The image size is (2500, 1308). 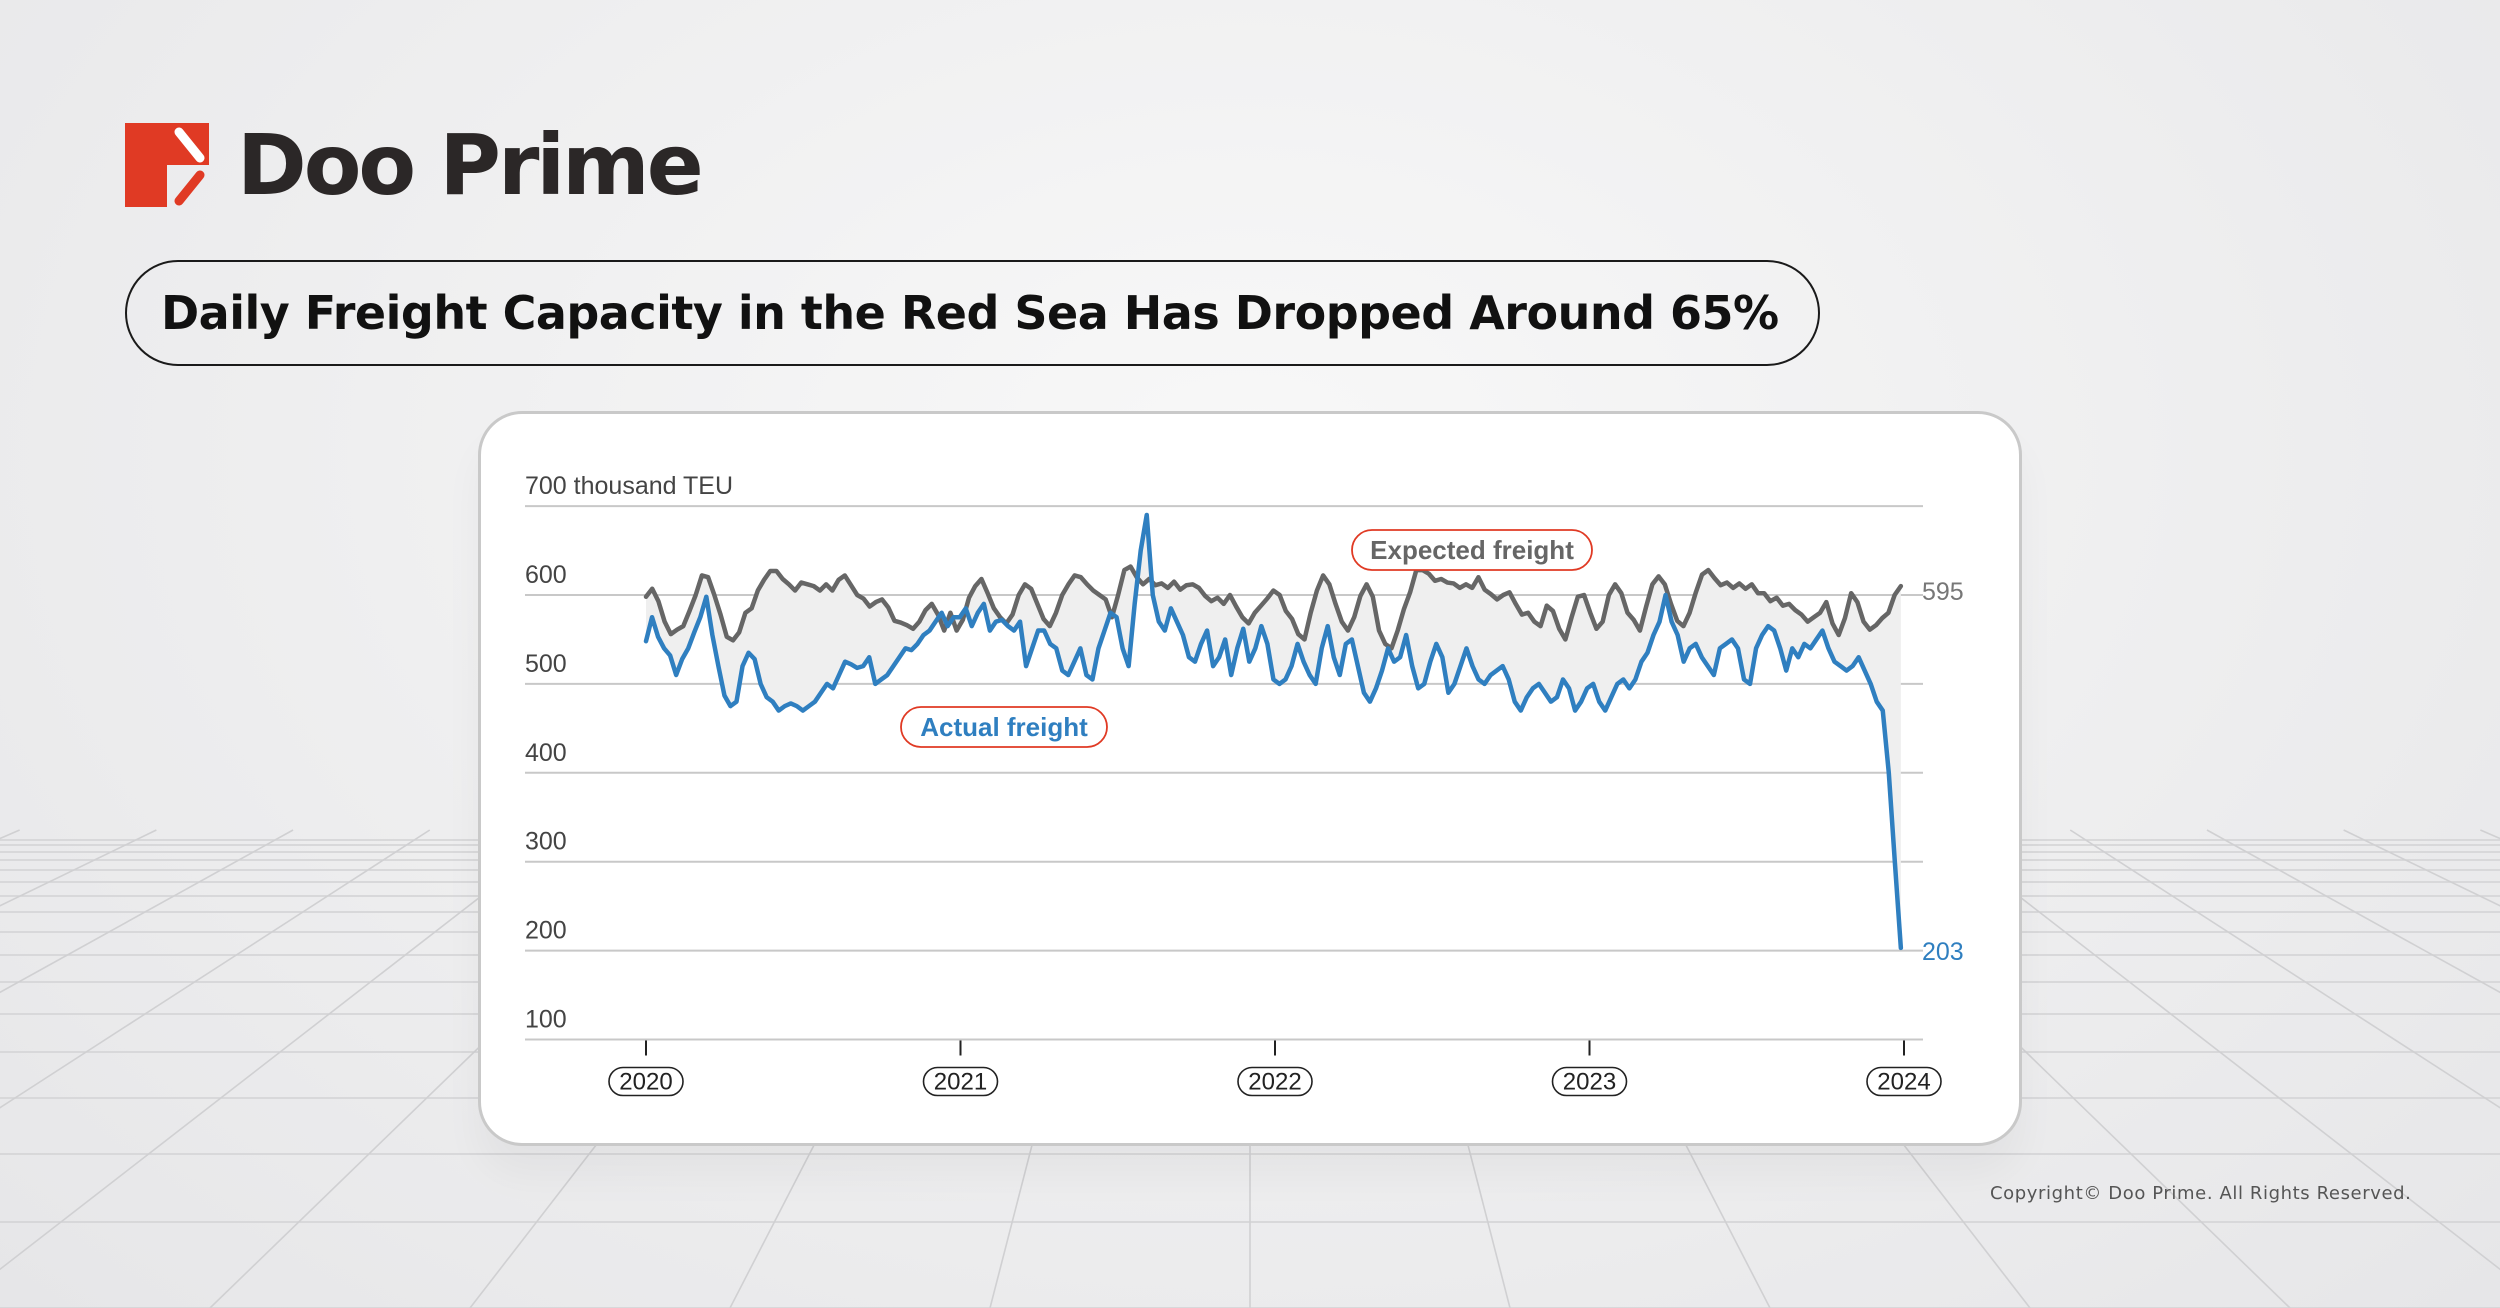 I want to click on expected-end-label: 595, so click(x=1943, y=592).